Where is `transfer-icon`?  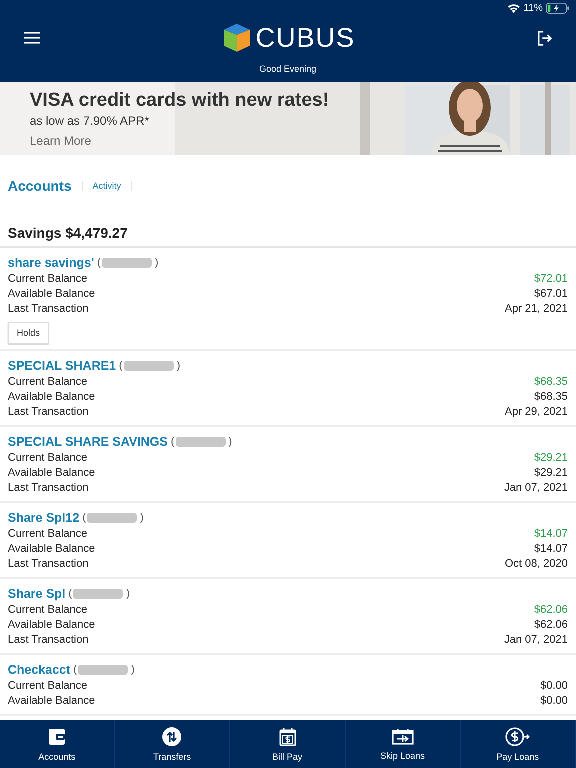 transfer-icon is located at coordinates (172, 736).